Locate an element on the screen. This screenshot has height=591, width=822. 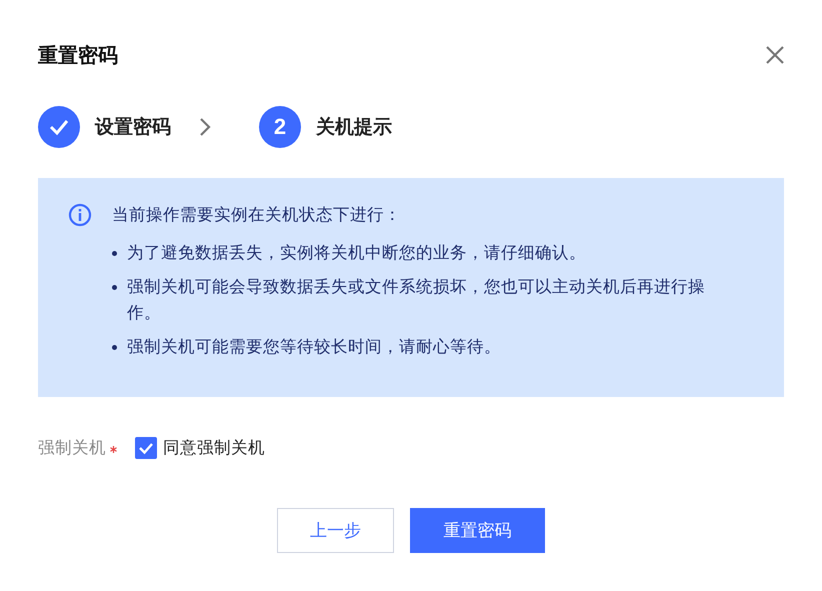
checkbox is located at coordinates (146, 448).